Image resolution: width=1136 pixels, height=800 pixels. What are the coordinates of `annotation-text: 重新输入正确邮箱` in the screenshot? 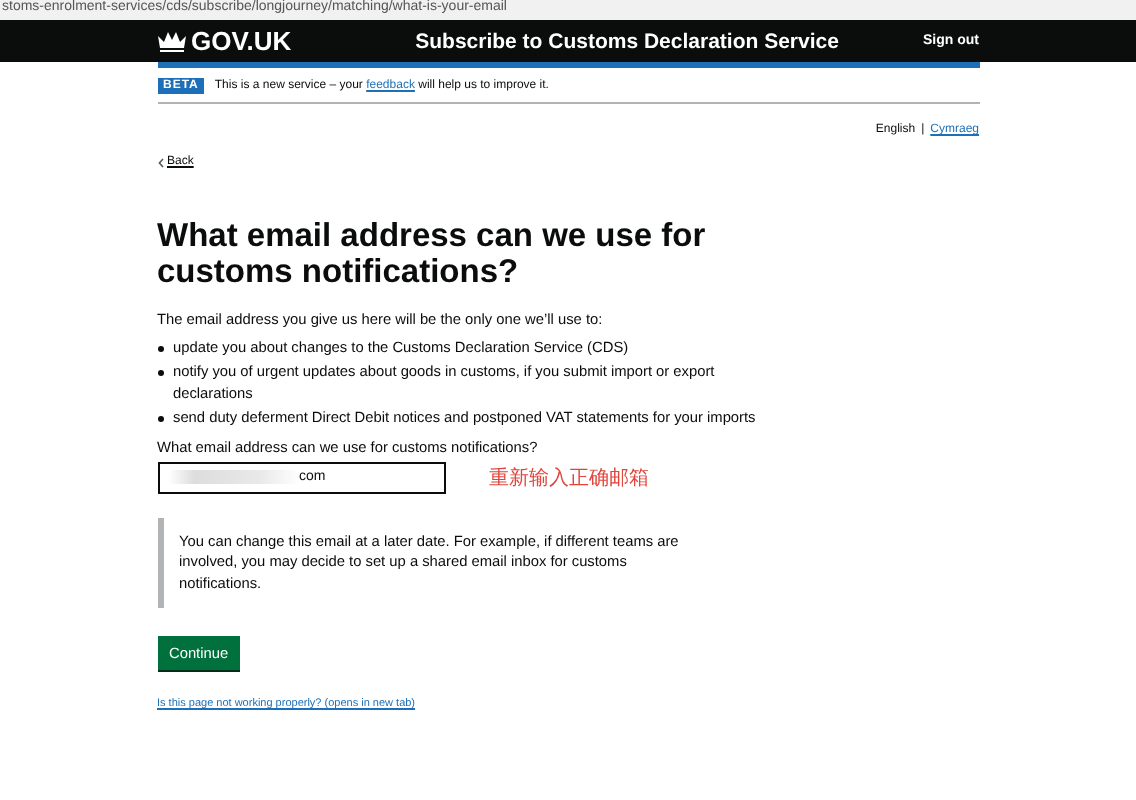 It's located at (569, 478).